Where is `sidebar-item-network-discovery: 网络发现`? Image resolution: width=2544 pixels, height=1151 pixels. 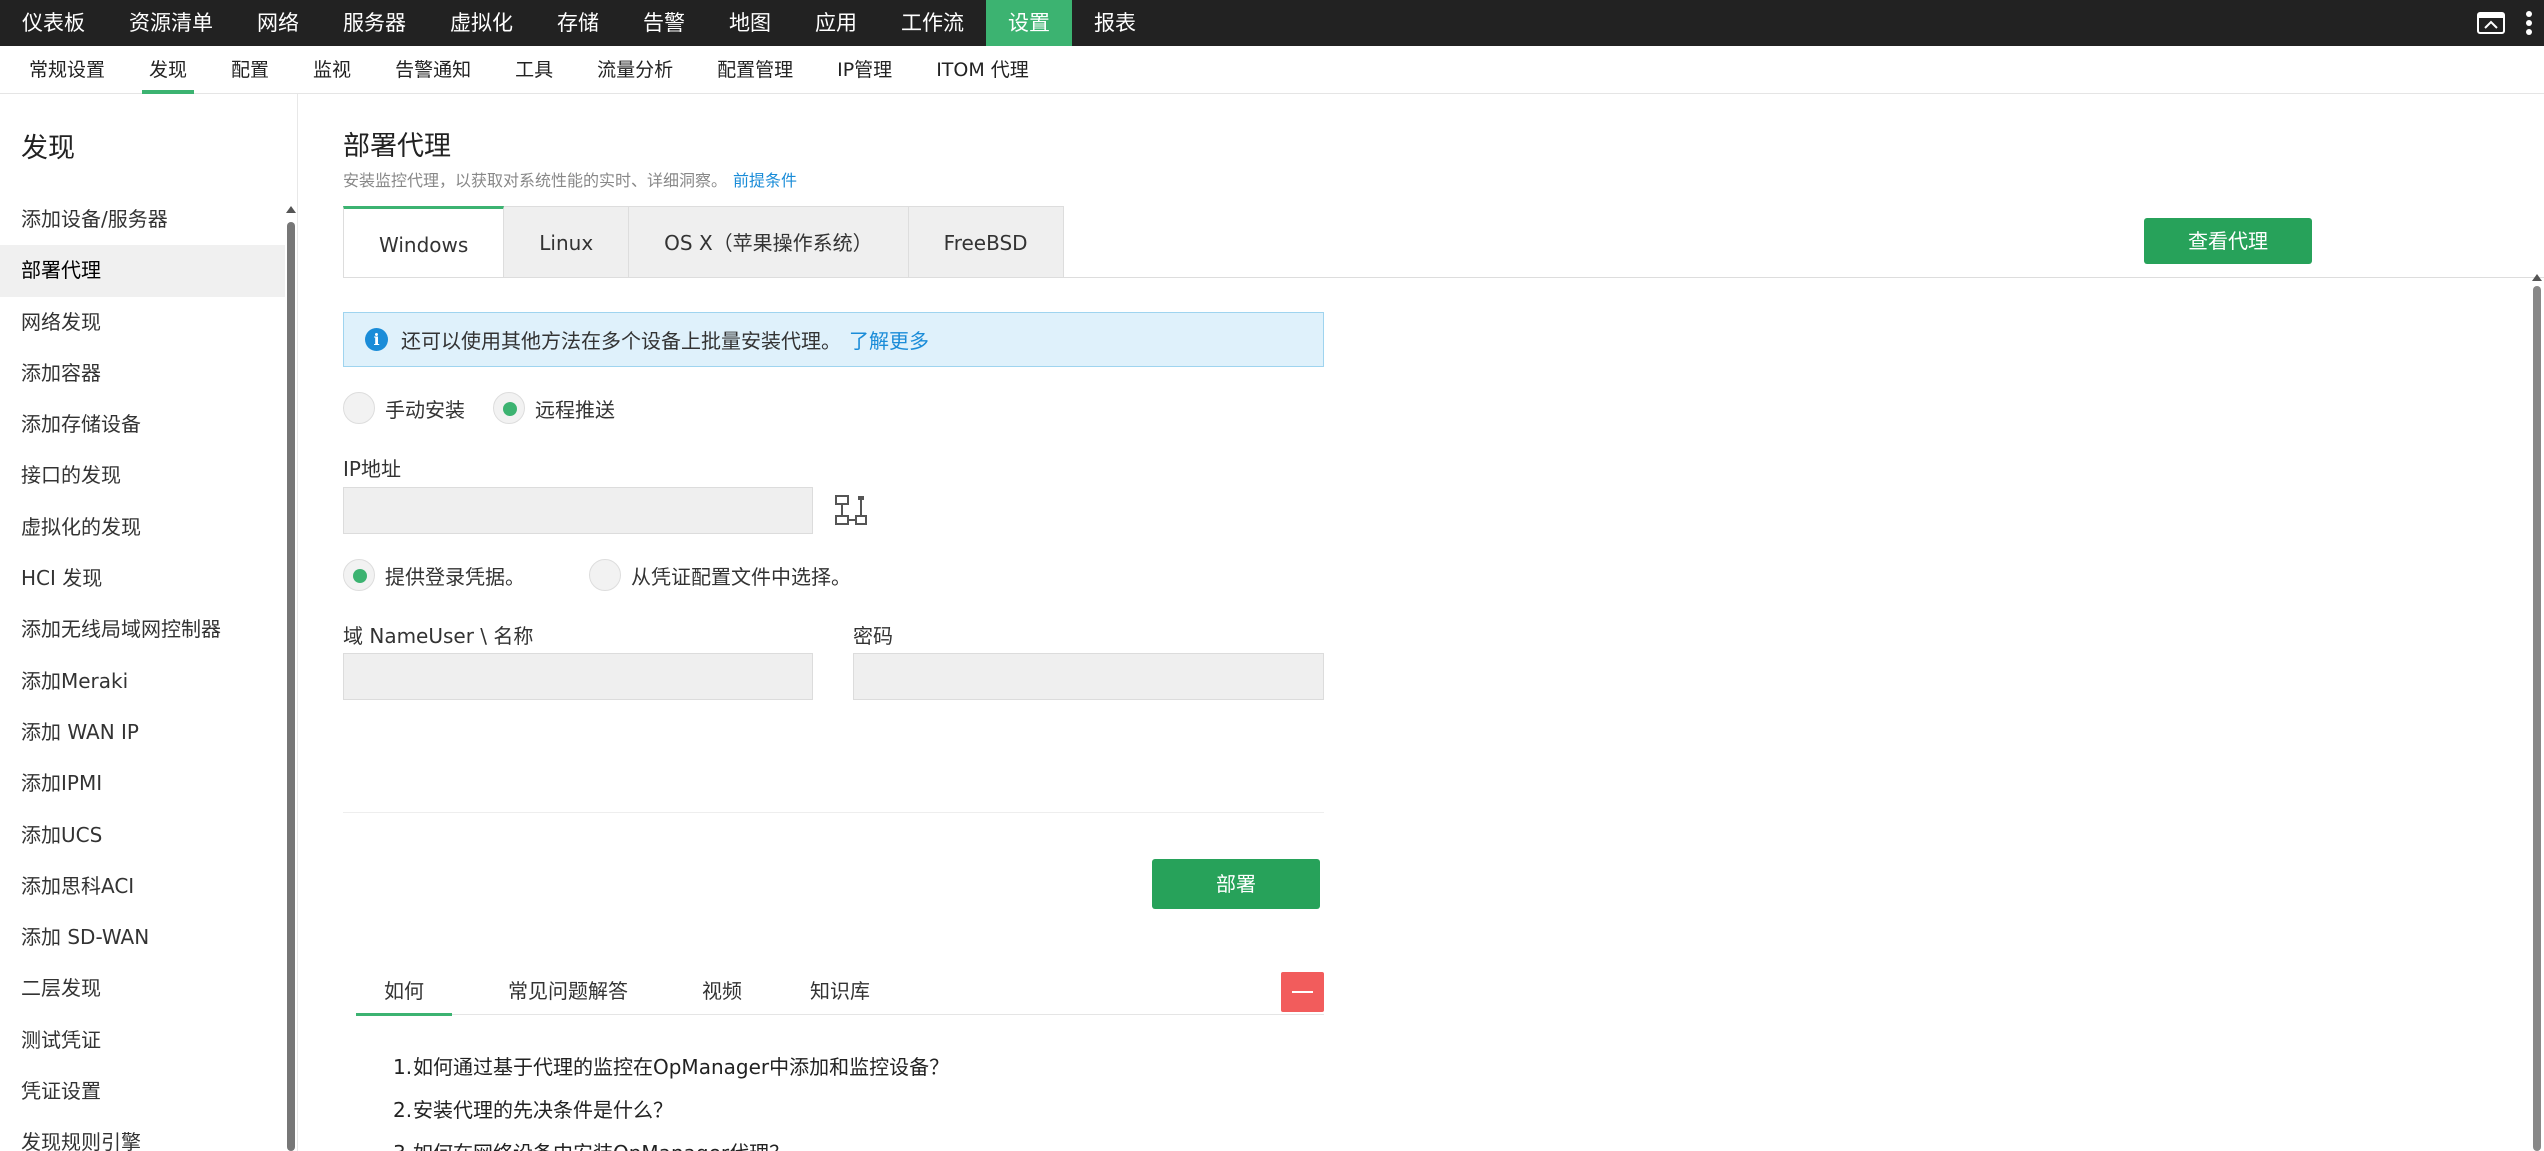 sidebar-item-network-discovery: 网络发现 is located at coordinates (142, 322).